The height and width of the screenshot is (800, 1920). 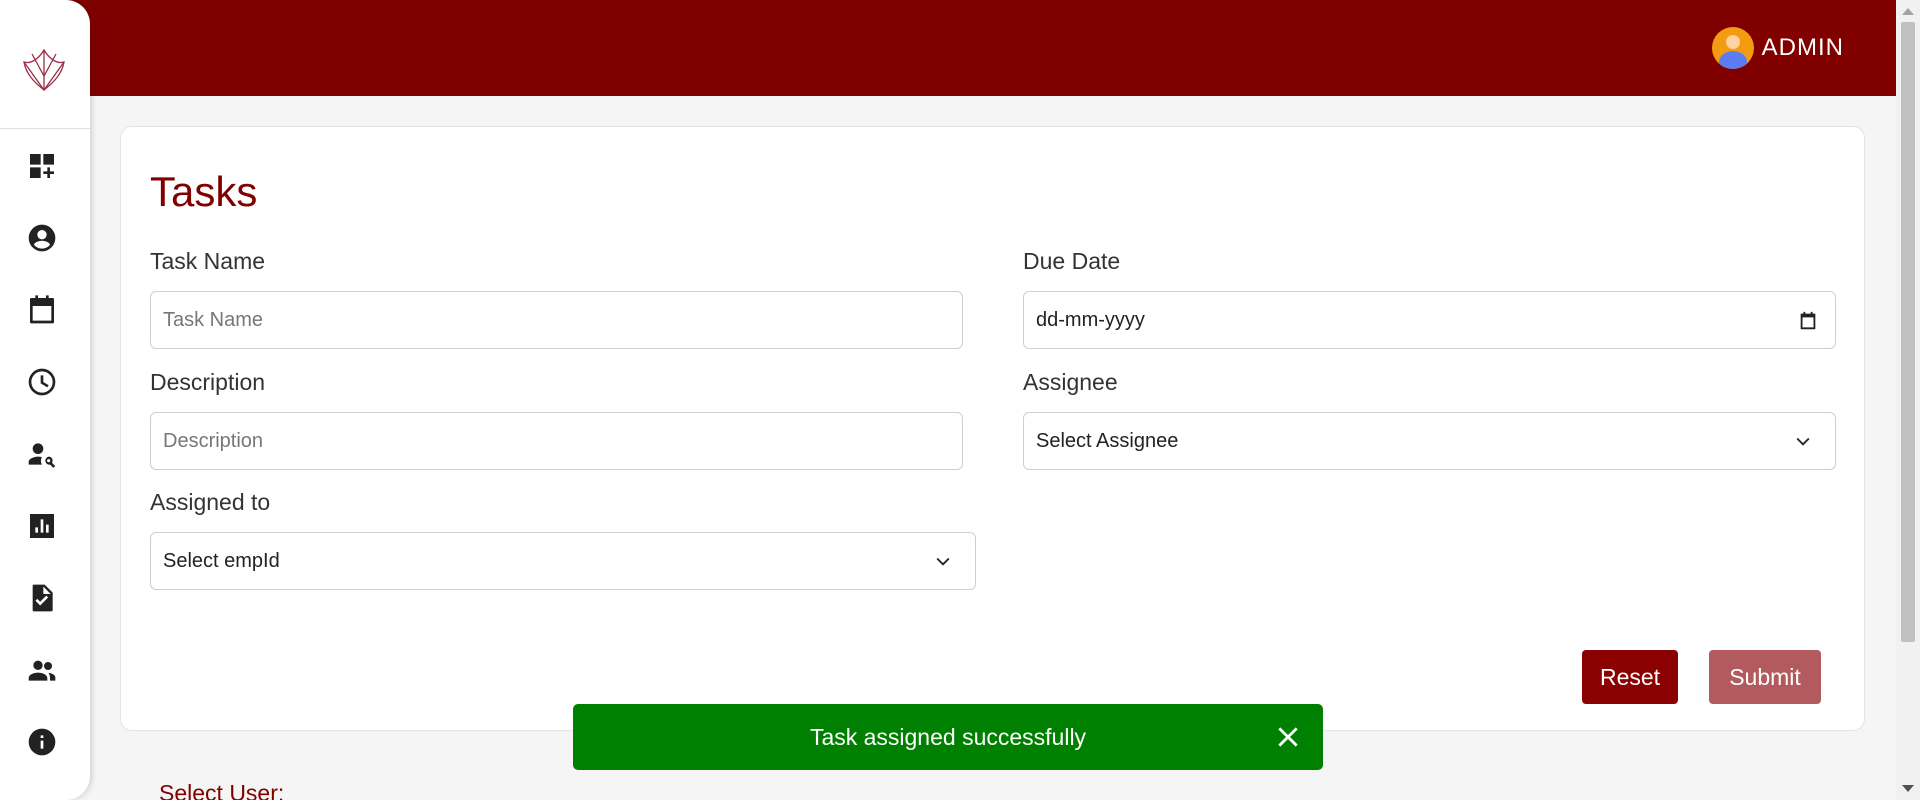 I want to click on success-toast: Task assigned successfully, so click(x=948, y=737).